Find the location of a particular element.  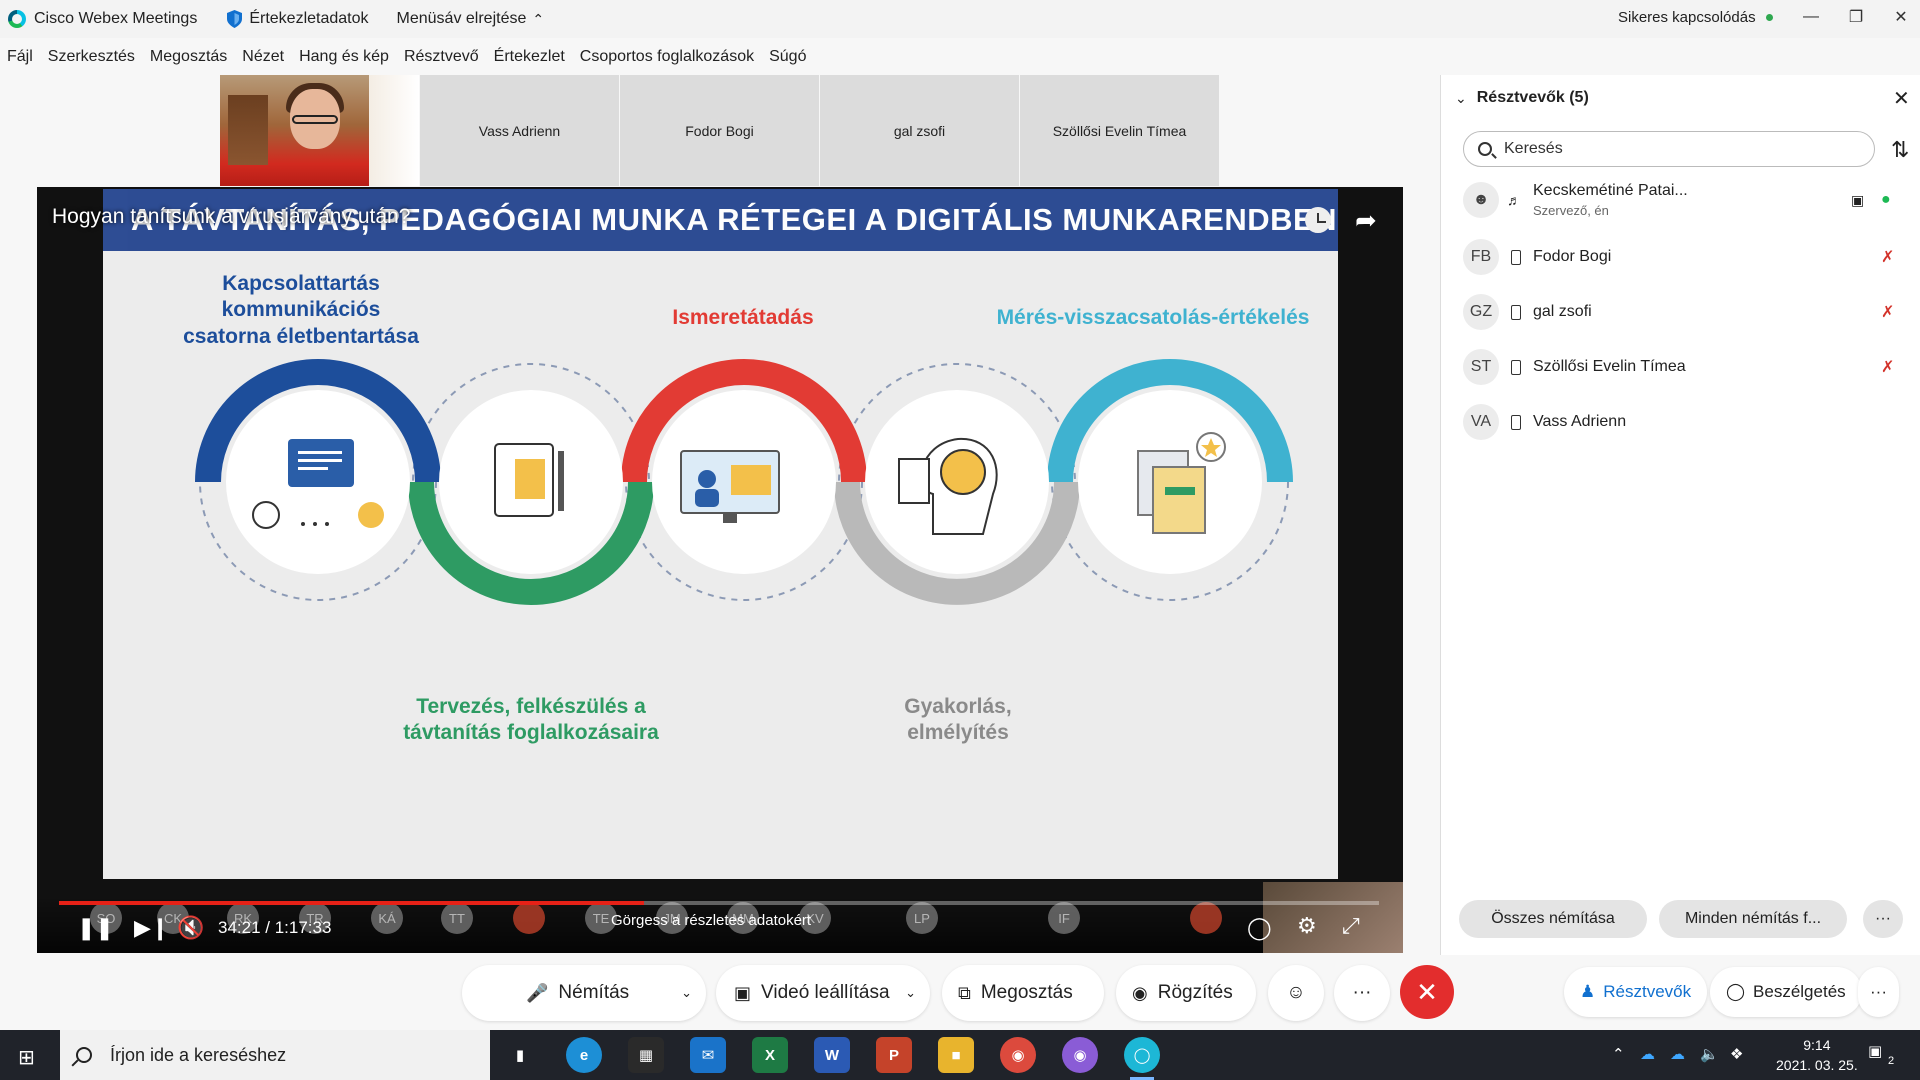

menu-breakout: Csoportos foglalkozások is located at coordinates (667, 57).